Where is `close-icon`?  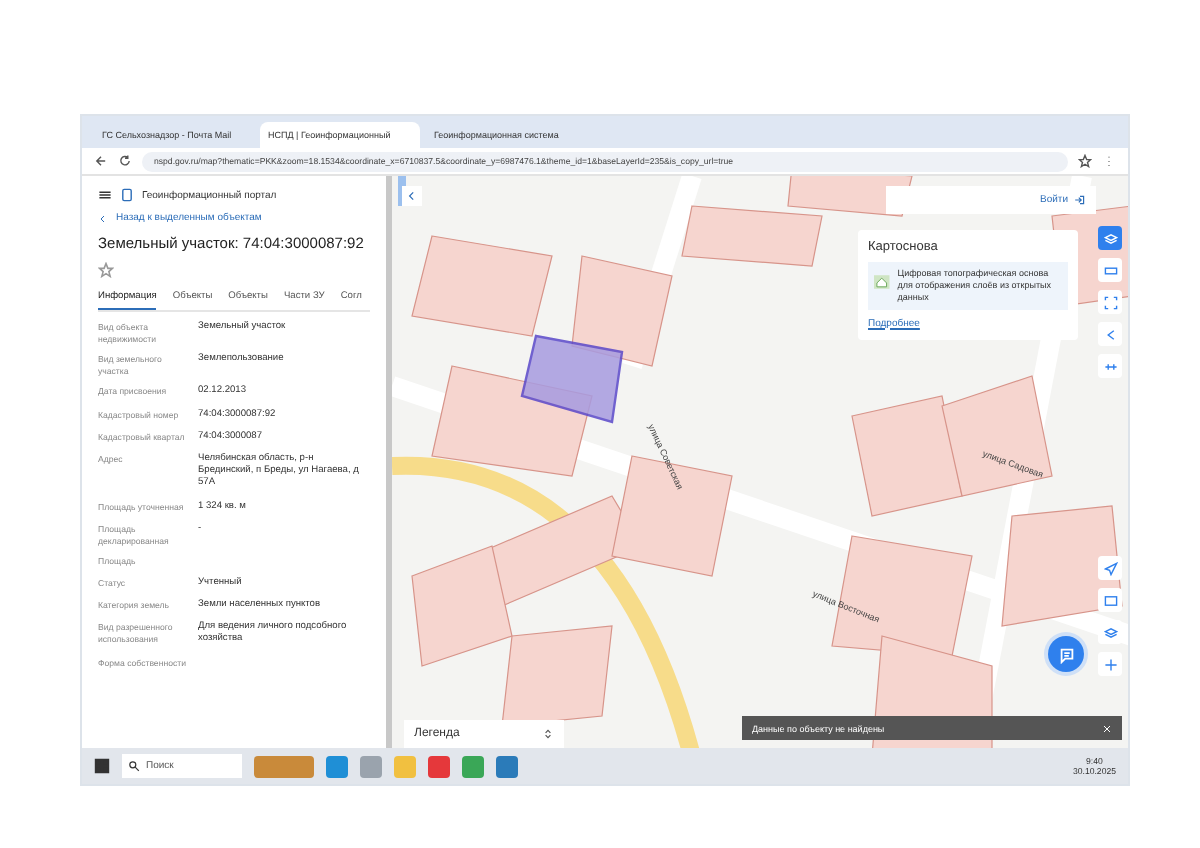
close-icon is located at coordinates (1107, 728).